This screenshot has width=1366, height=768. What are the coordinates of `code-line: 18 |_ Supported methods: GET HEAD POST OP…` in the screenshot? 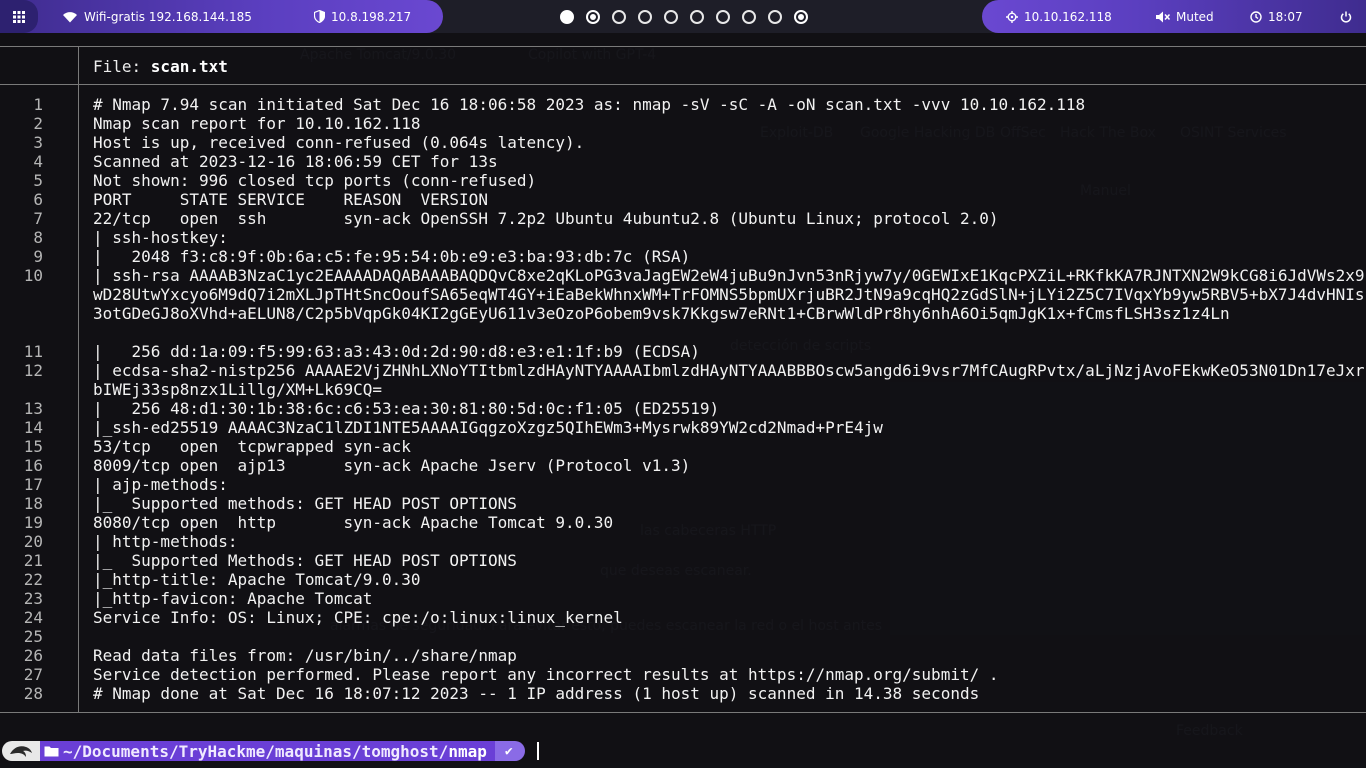 It's located at (683, 503).